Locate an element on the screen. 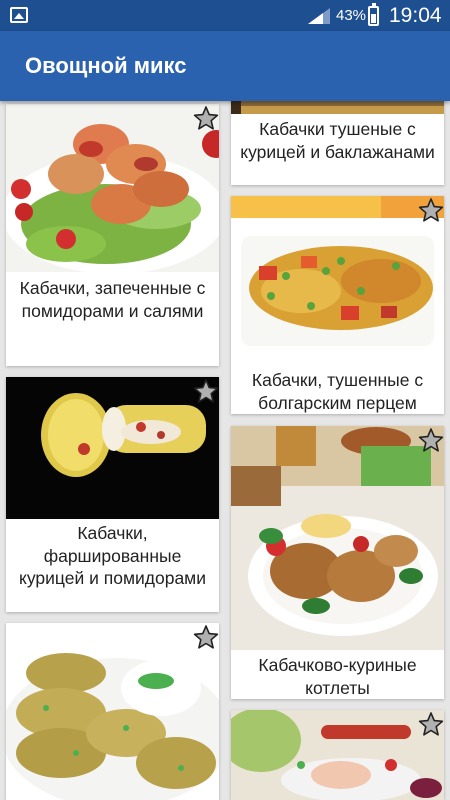 The width and height of the screenshot is (450, 800). app-bar: Овощной микс is located at coordinates (225, 66).